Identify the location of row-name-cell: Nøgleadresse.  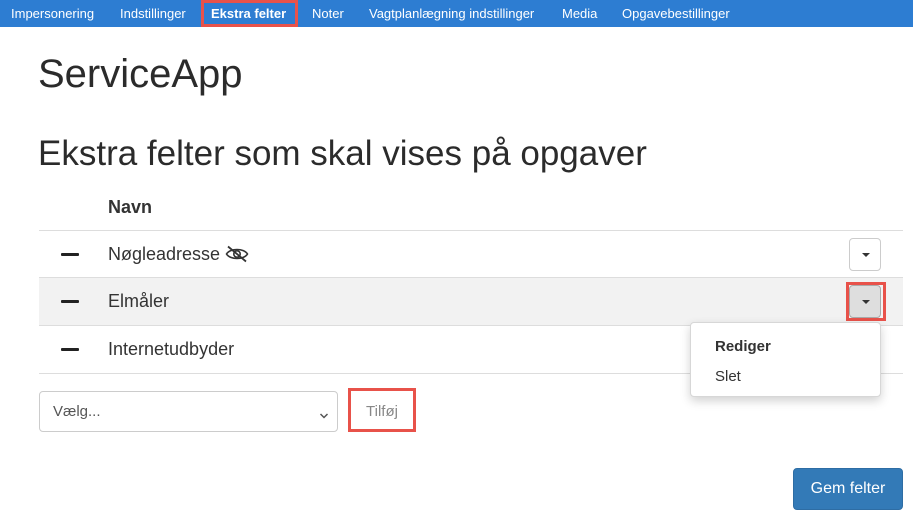
(178, 255).